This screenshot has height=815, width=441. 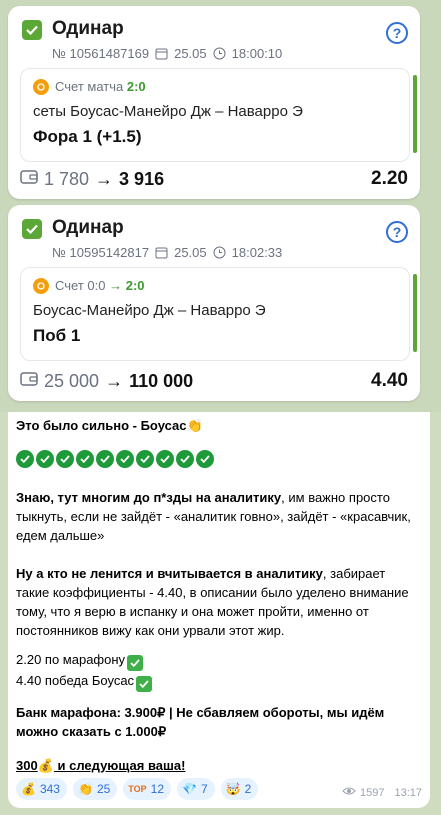 What do you see at coordinates (372, 792) in the screenshot?
I see `view-count: 1597` at bounding box center [372, 792].